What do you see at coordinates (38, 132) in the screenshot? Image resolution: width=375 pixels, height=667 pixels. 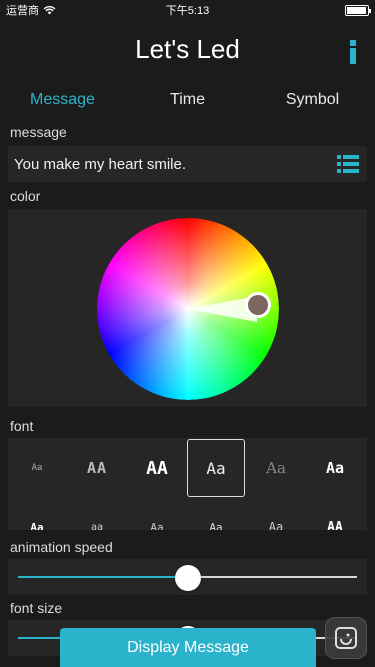 I see `message-label: message` at bounding box center [38, 132].